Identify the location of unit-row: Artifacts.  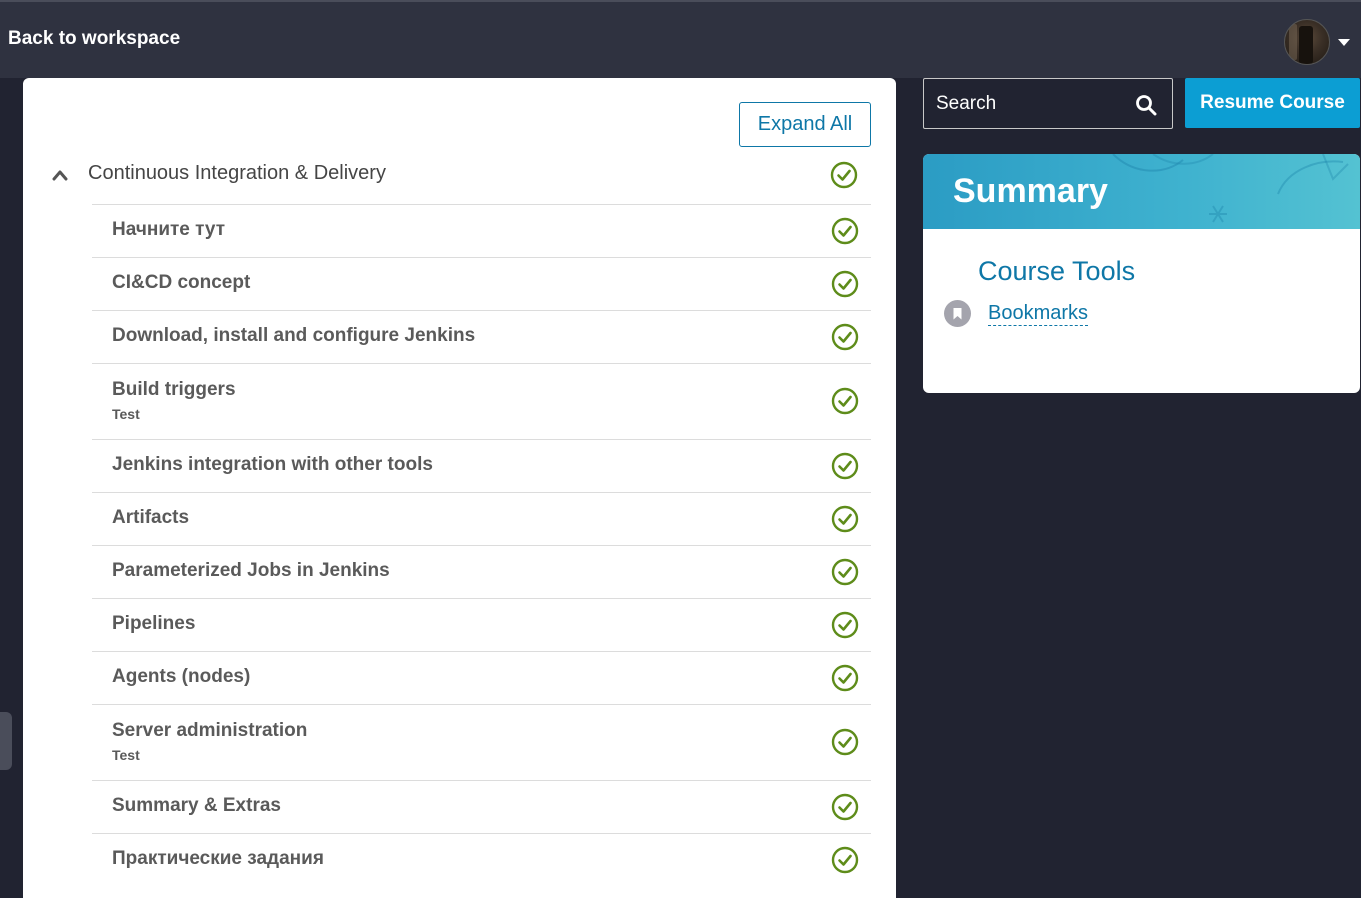
(481, 518).